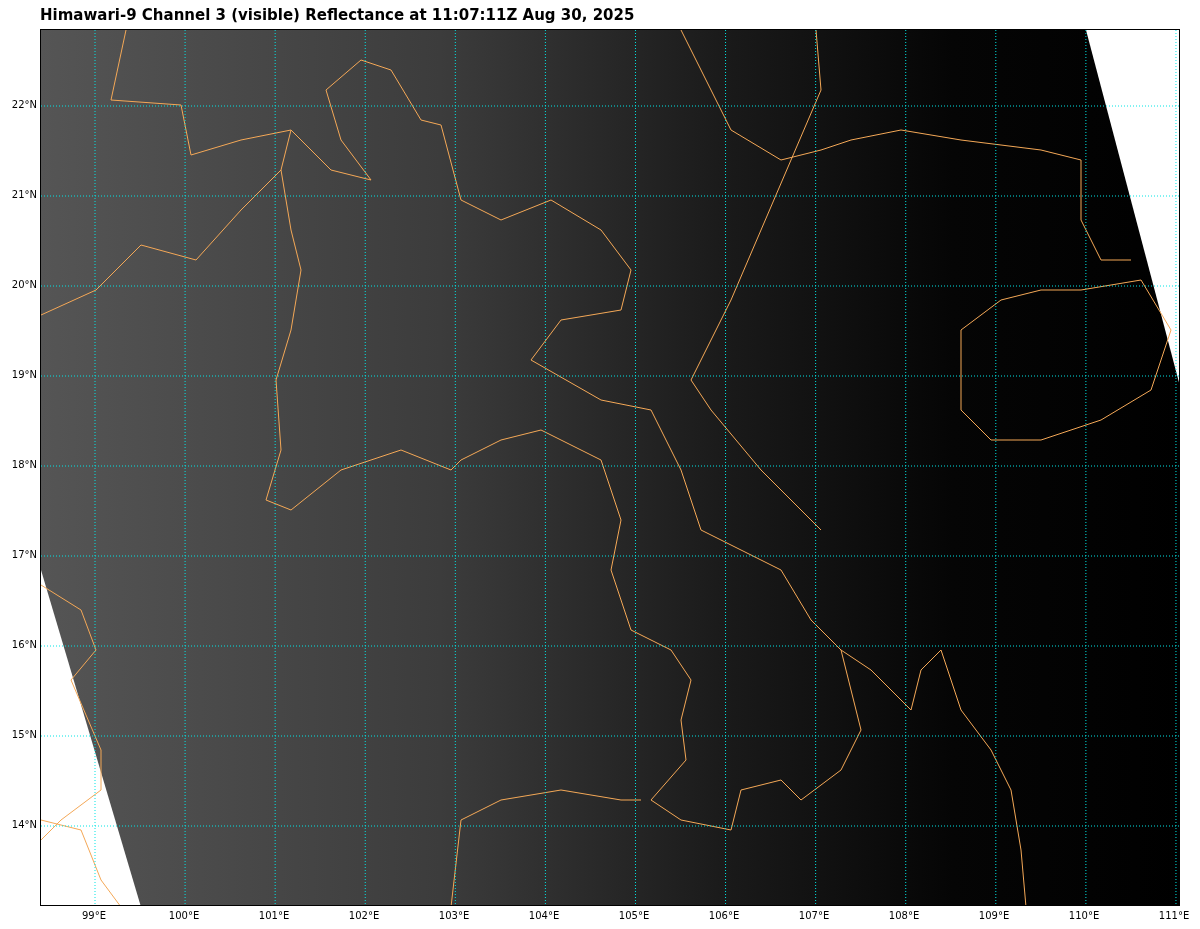  Describe the element at coordinates (184, 916) in the screenshot. I see `longitude-label: 100°E` at that location.